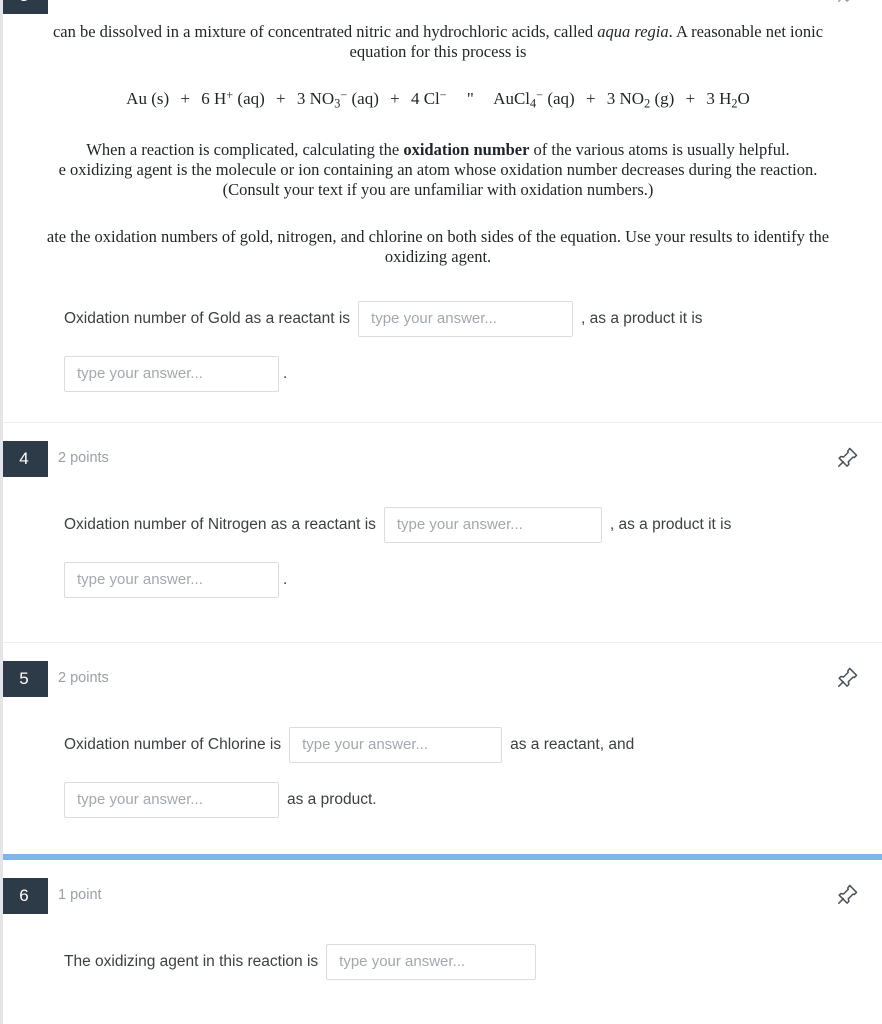 Image resolution: width=882 pixels, height=1024 pixels. Describe the element at coordinates (719, 99) in the screenshot. I see `eq-h2o: 3 H` at that location.